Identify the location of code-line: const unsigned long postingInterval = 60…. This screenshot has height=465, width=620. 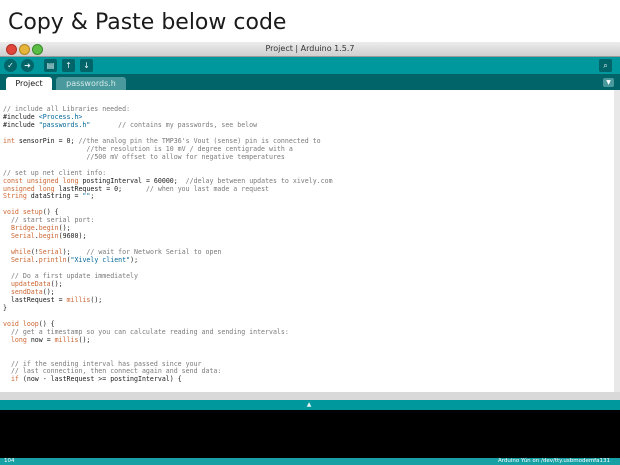
(168, 180).